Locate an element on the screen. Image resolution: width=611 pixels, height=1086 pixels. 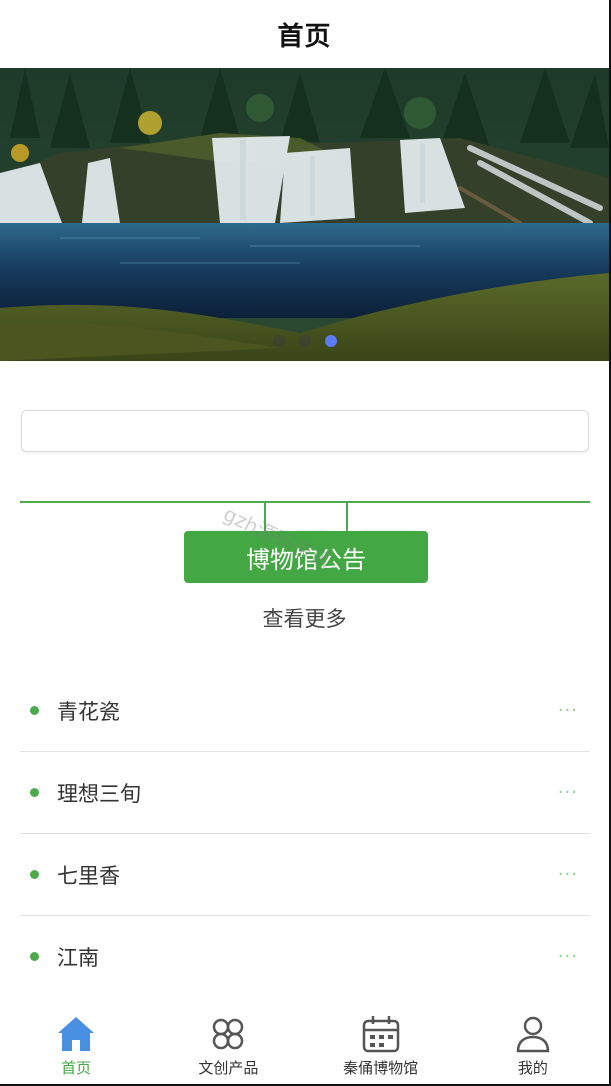
home-icon is located at coordinates (76, 1034).